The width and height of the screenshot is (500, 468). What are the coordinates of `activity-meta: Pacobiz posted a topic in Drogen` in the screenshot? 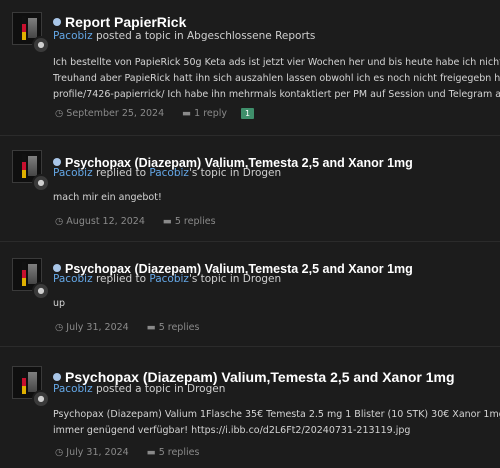 It's located at (139, 389).